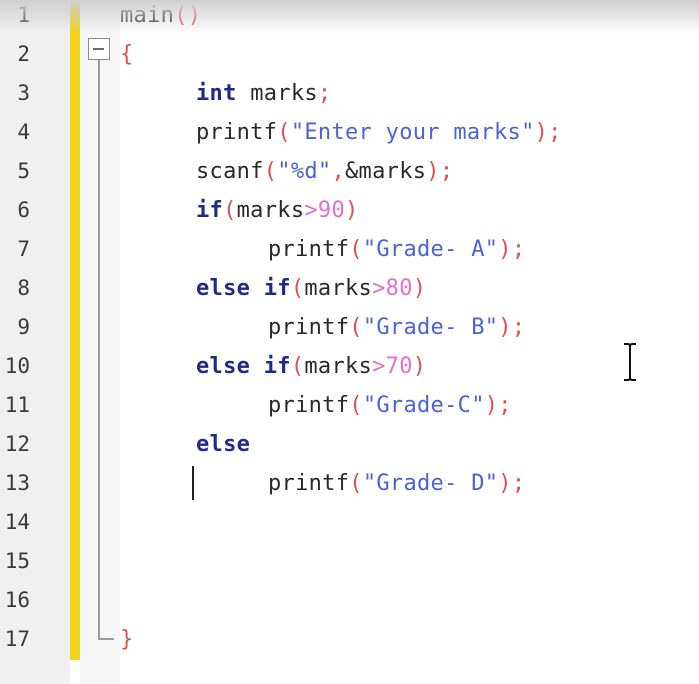 Image resolution: width=699 pixels, height=684 pixels. What do you see at coordinates (338, 171) in the screenshot?
I see `code-token: ,` at bounding box center [338, 171].